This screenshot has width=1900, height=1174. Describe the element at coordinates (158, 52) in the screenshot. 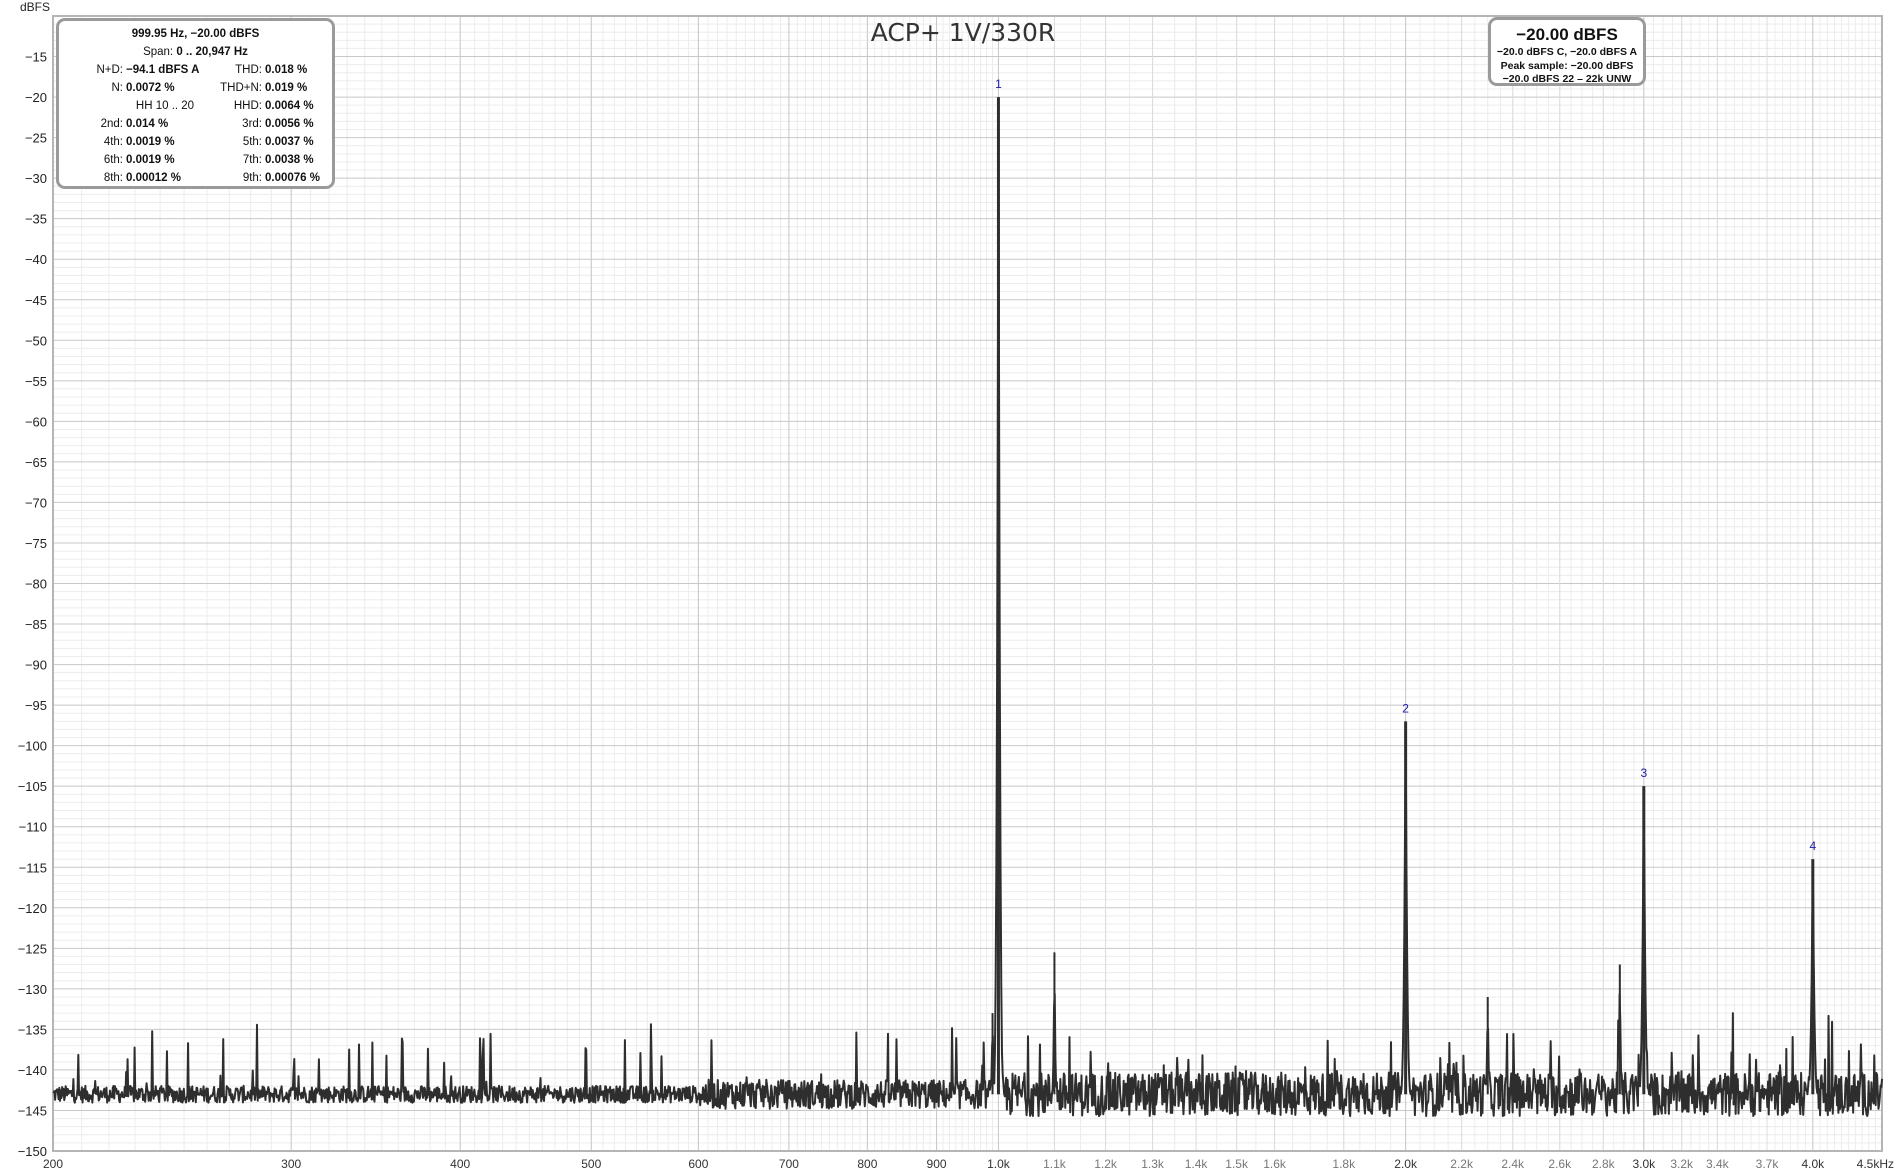

I see `span-label: Span:` at that location.